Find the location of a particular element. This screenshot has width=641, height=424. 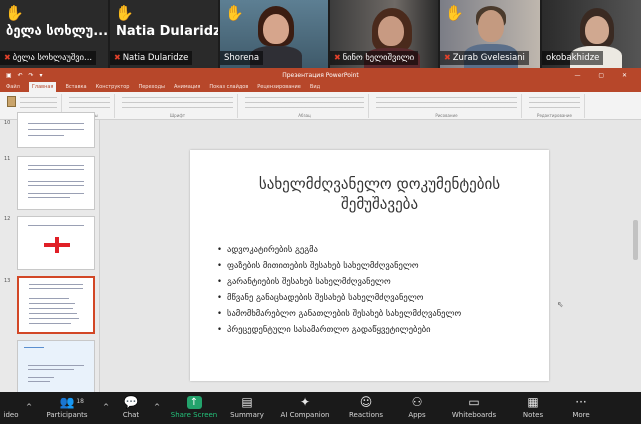

ppt-window-title: Презентация PowerPoint is located at coordinates (320, 75).